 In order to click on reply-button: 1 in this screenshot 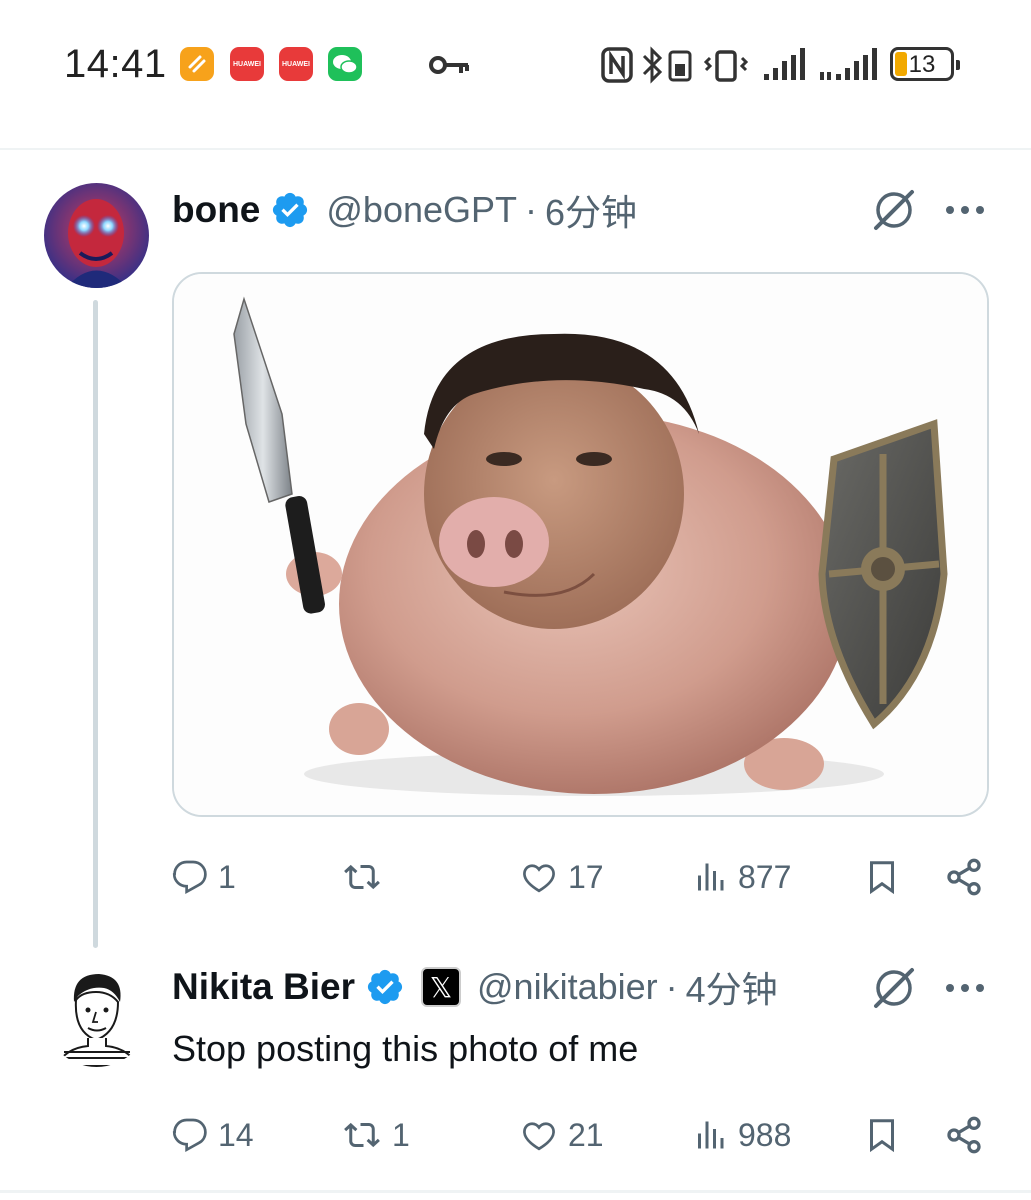, I will do `click(204, 877)`.